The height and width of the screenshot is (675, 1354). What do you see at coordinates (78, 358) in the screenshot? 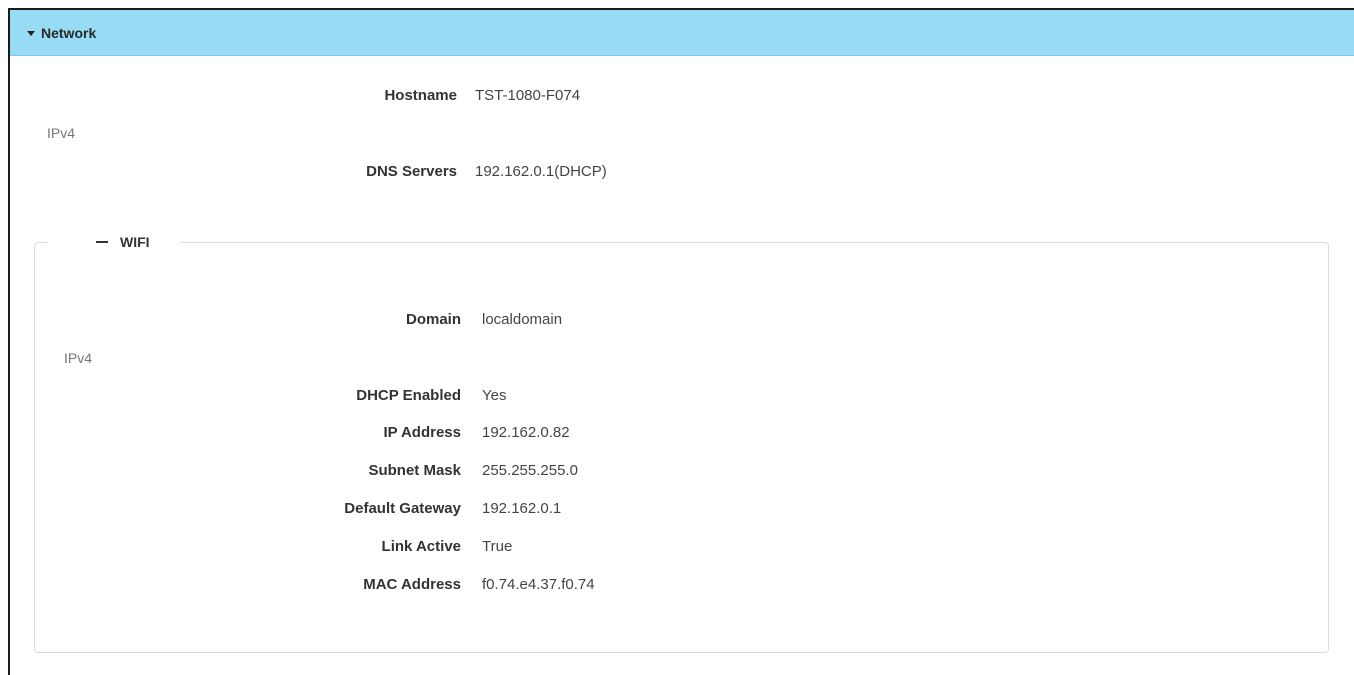
I see `wifi-ipv4-label: IPv4` at bounding box center [78, 358].